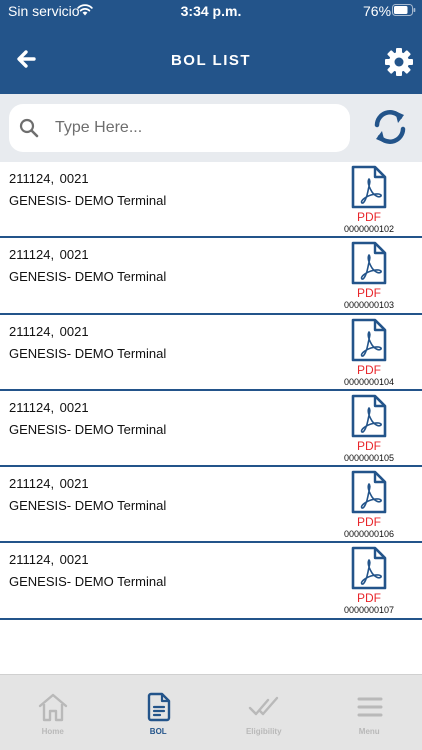 The height and width of the screenshot is (750, 422). Describe the element at coordinates (85, 10) in the screenshot. I see `wifi-icon` at that location.